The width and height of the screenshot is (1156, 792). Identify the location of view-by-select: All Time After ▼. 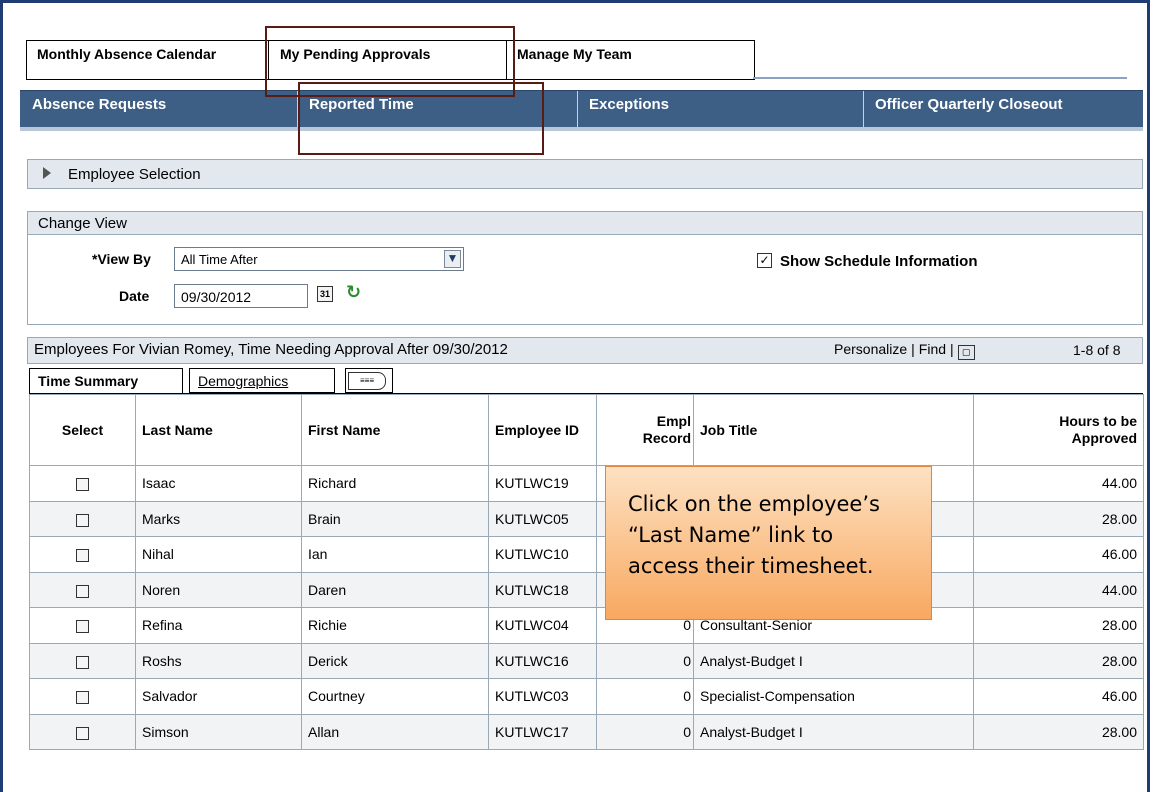
(319, 259).